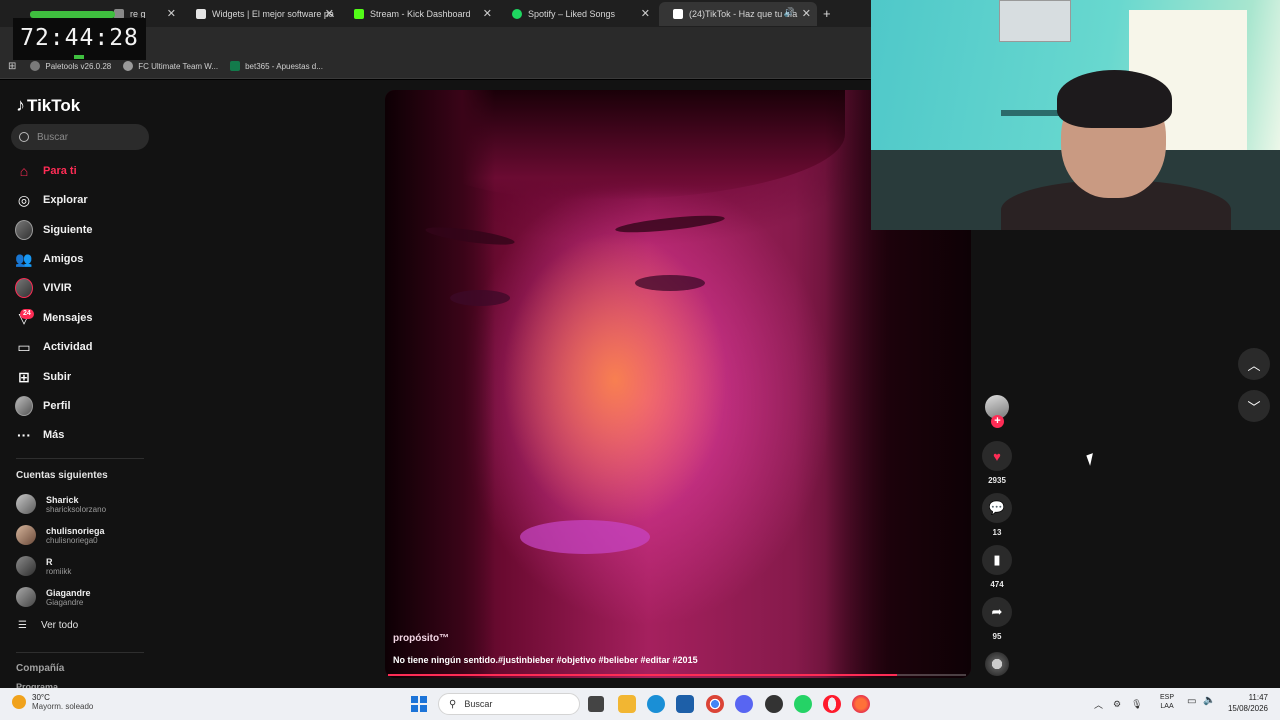 The image size is (1280, 720). Describe the element at coordinates (1167, 702) in the screenshot. I see `language-indicator: ESP LAA` at that location.